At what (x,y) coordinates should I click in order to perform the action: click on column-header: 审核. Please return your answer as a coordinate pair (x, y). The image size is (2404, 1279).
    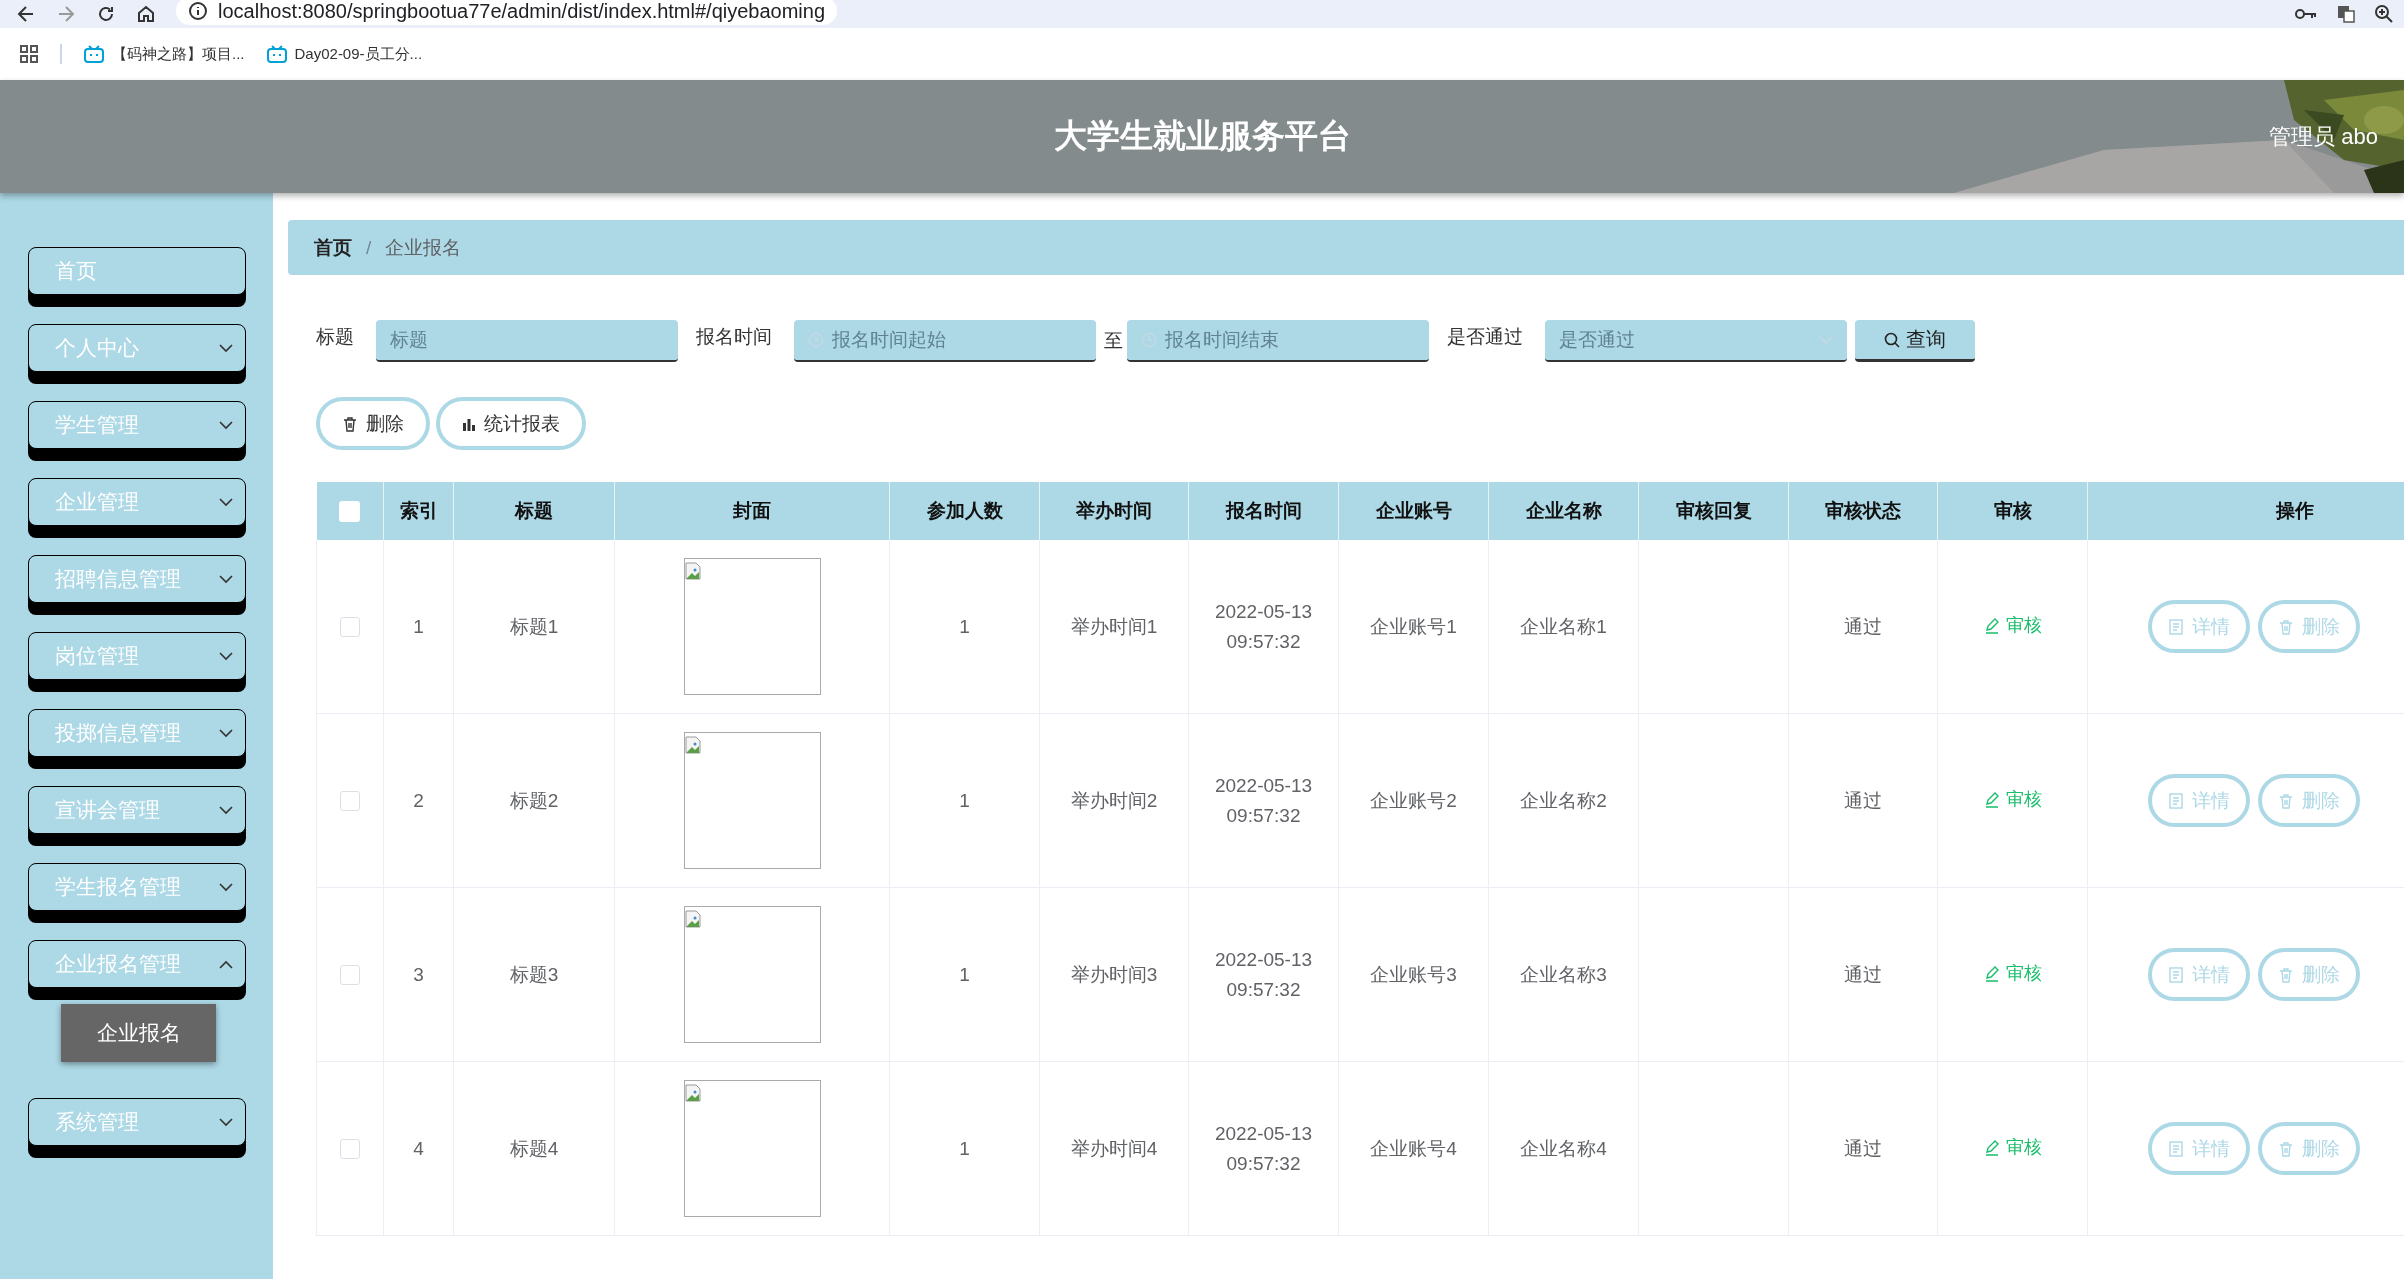
    Looking at the image, I should click on (2012, 511).